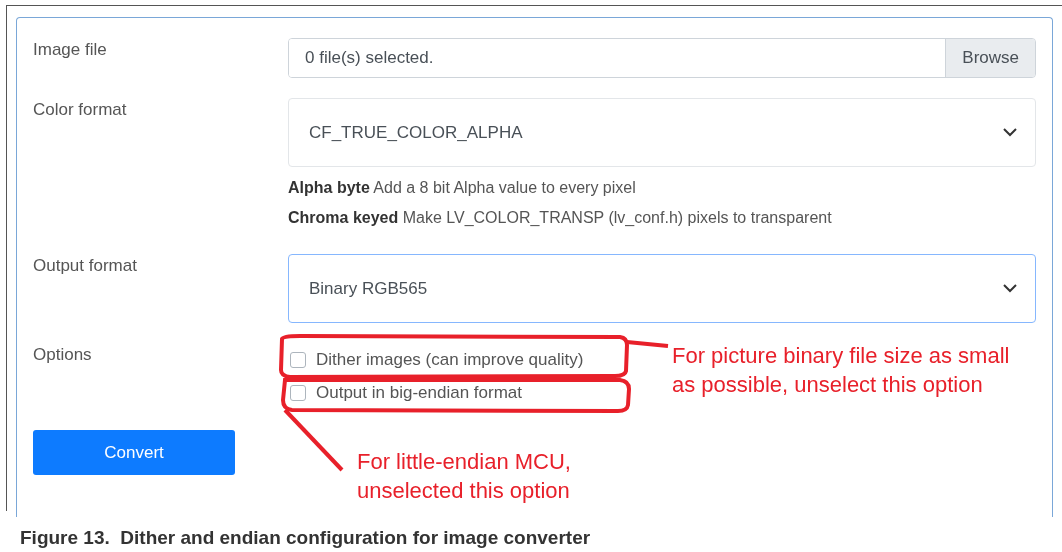  I want to click on figure-caption: Figure 13. Dither and endian configuration for image converter, so click(305, 538).